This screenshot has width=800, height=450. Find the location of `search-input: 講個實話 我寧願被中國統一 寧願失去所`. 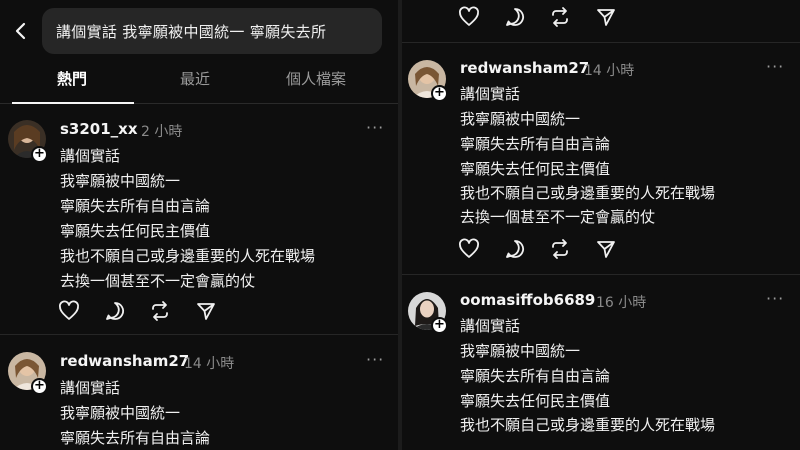

search-input: 講個實話 我寧願被中國統一 寧願失去所 is located at coordinates (212, 31).